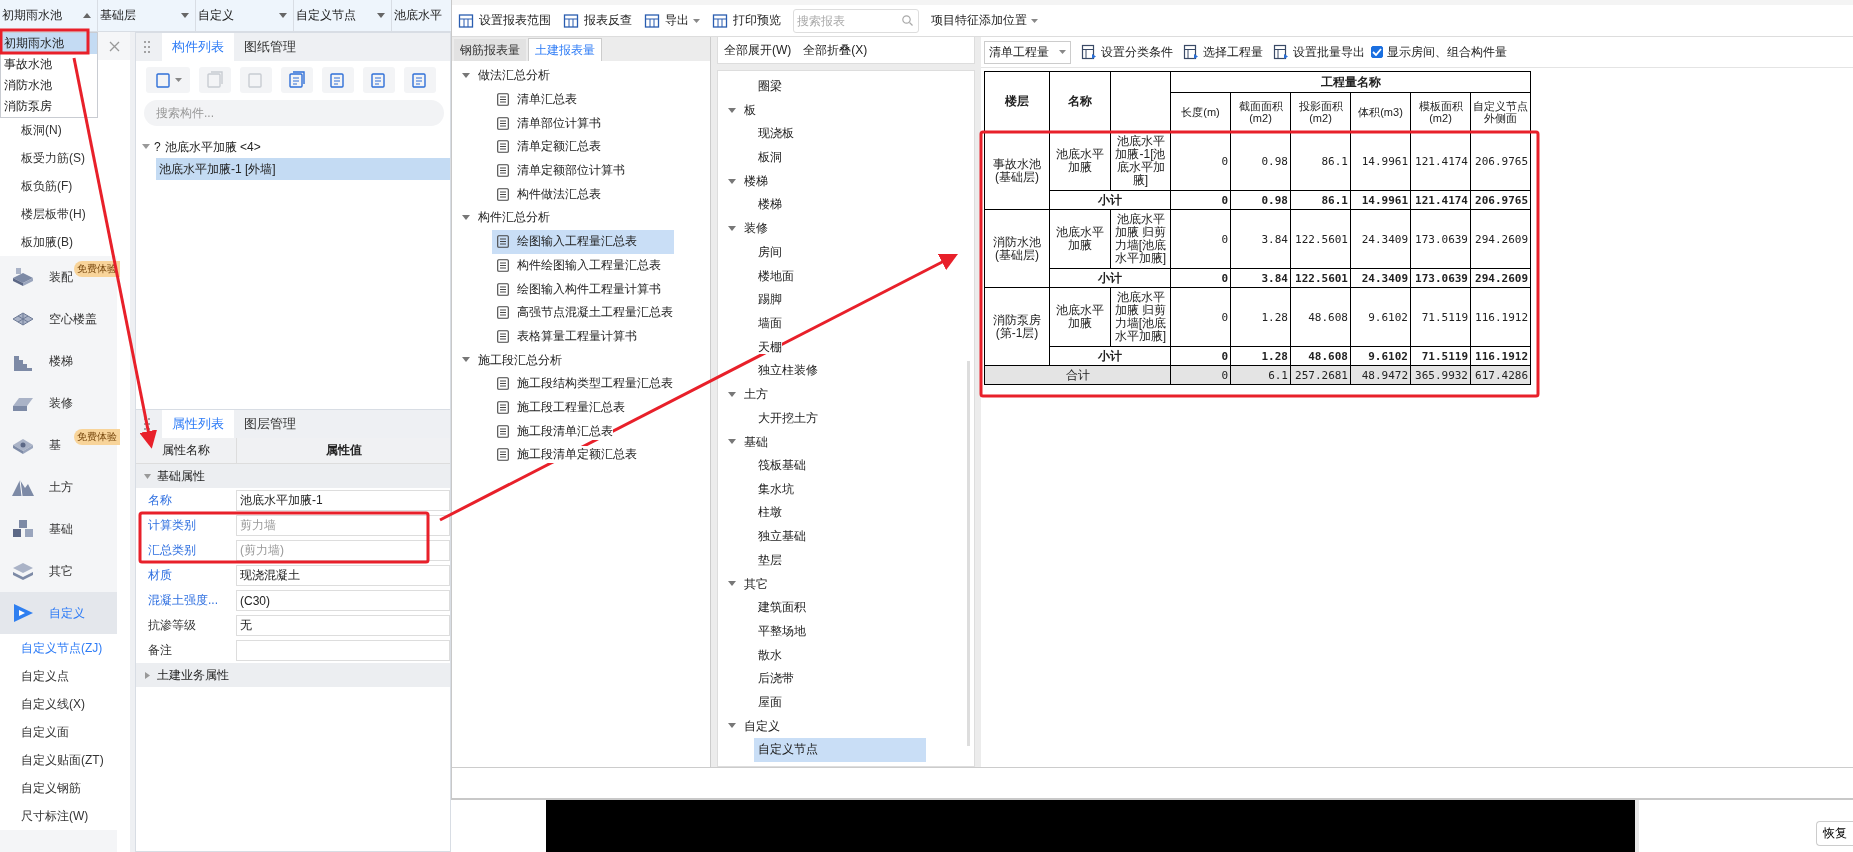 This screenshot has width=1853, height=852. Describe the element at coordinates (58, 319) in the screenshot. I see `category-item: 空心楼盖` at that location.